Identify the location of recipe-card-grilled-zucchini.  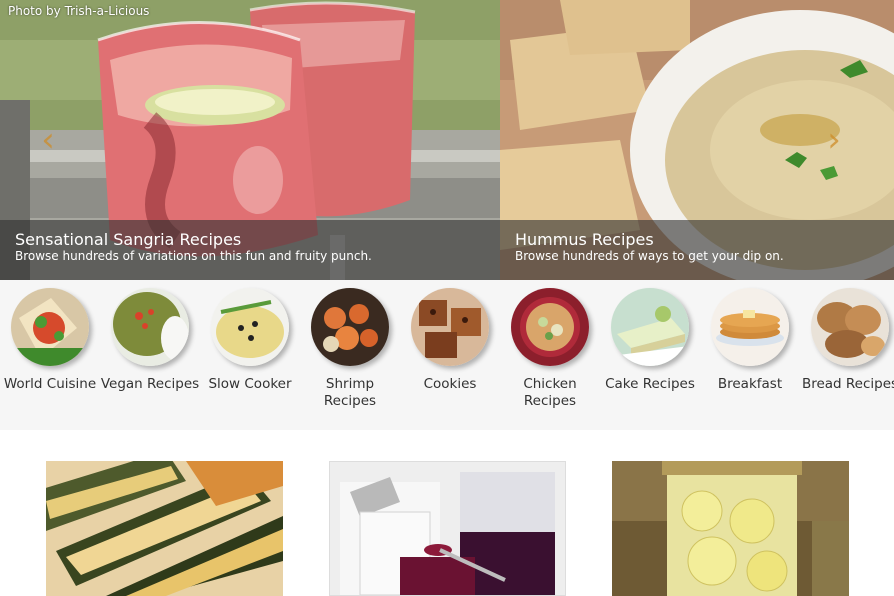
(164, 528).